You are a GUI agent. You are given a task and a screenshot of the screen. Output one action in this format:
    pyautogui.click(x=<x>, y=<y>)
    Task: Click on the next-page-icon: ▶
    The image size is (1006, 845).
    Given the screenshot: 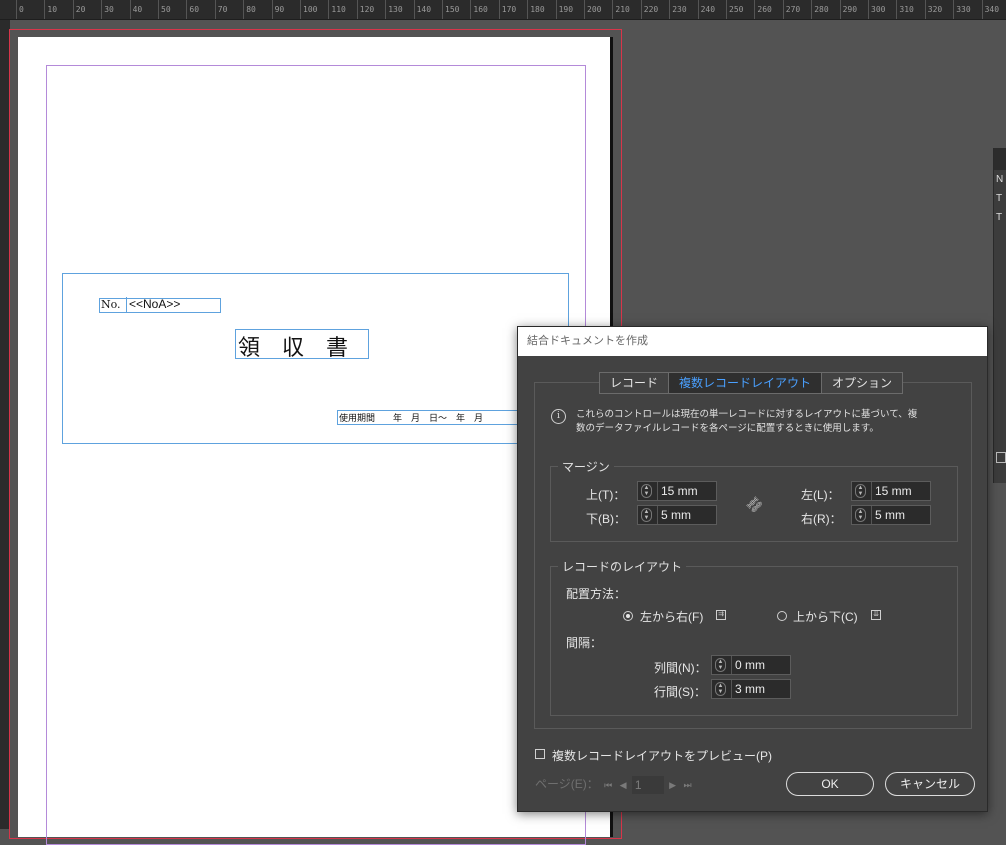 What is the action you would take?
    pyautogui.click(x=672, y=785)
    